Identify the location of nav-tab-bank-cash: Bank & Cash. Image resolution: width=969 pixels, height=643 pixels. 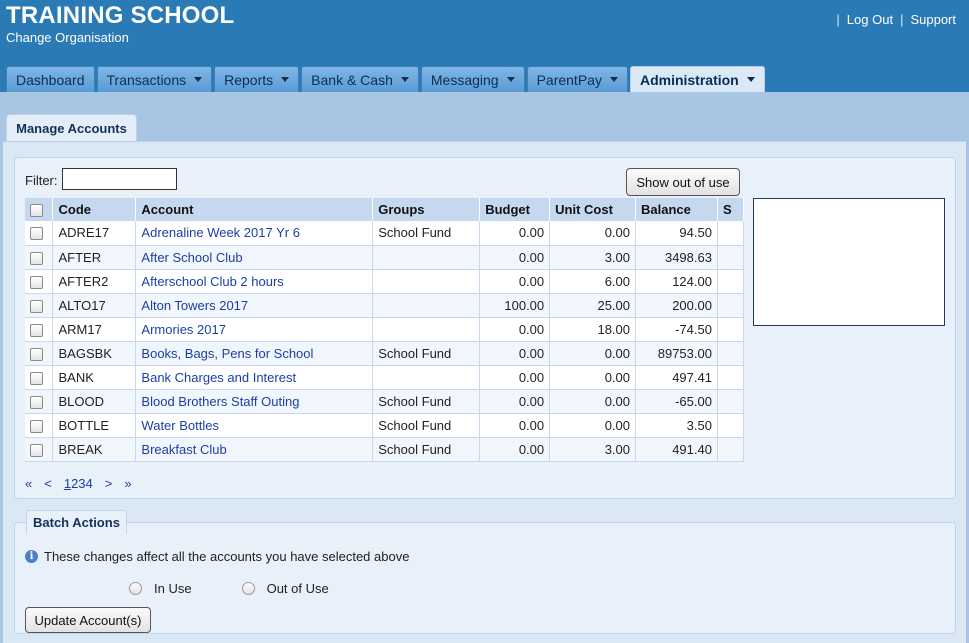
(360, 79).